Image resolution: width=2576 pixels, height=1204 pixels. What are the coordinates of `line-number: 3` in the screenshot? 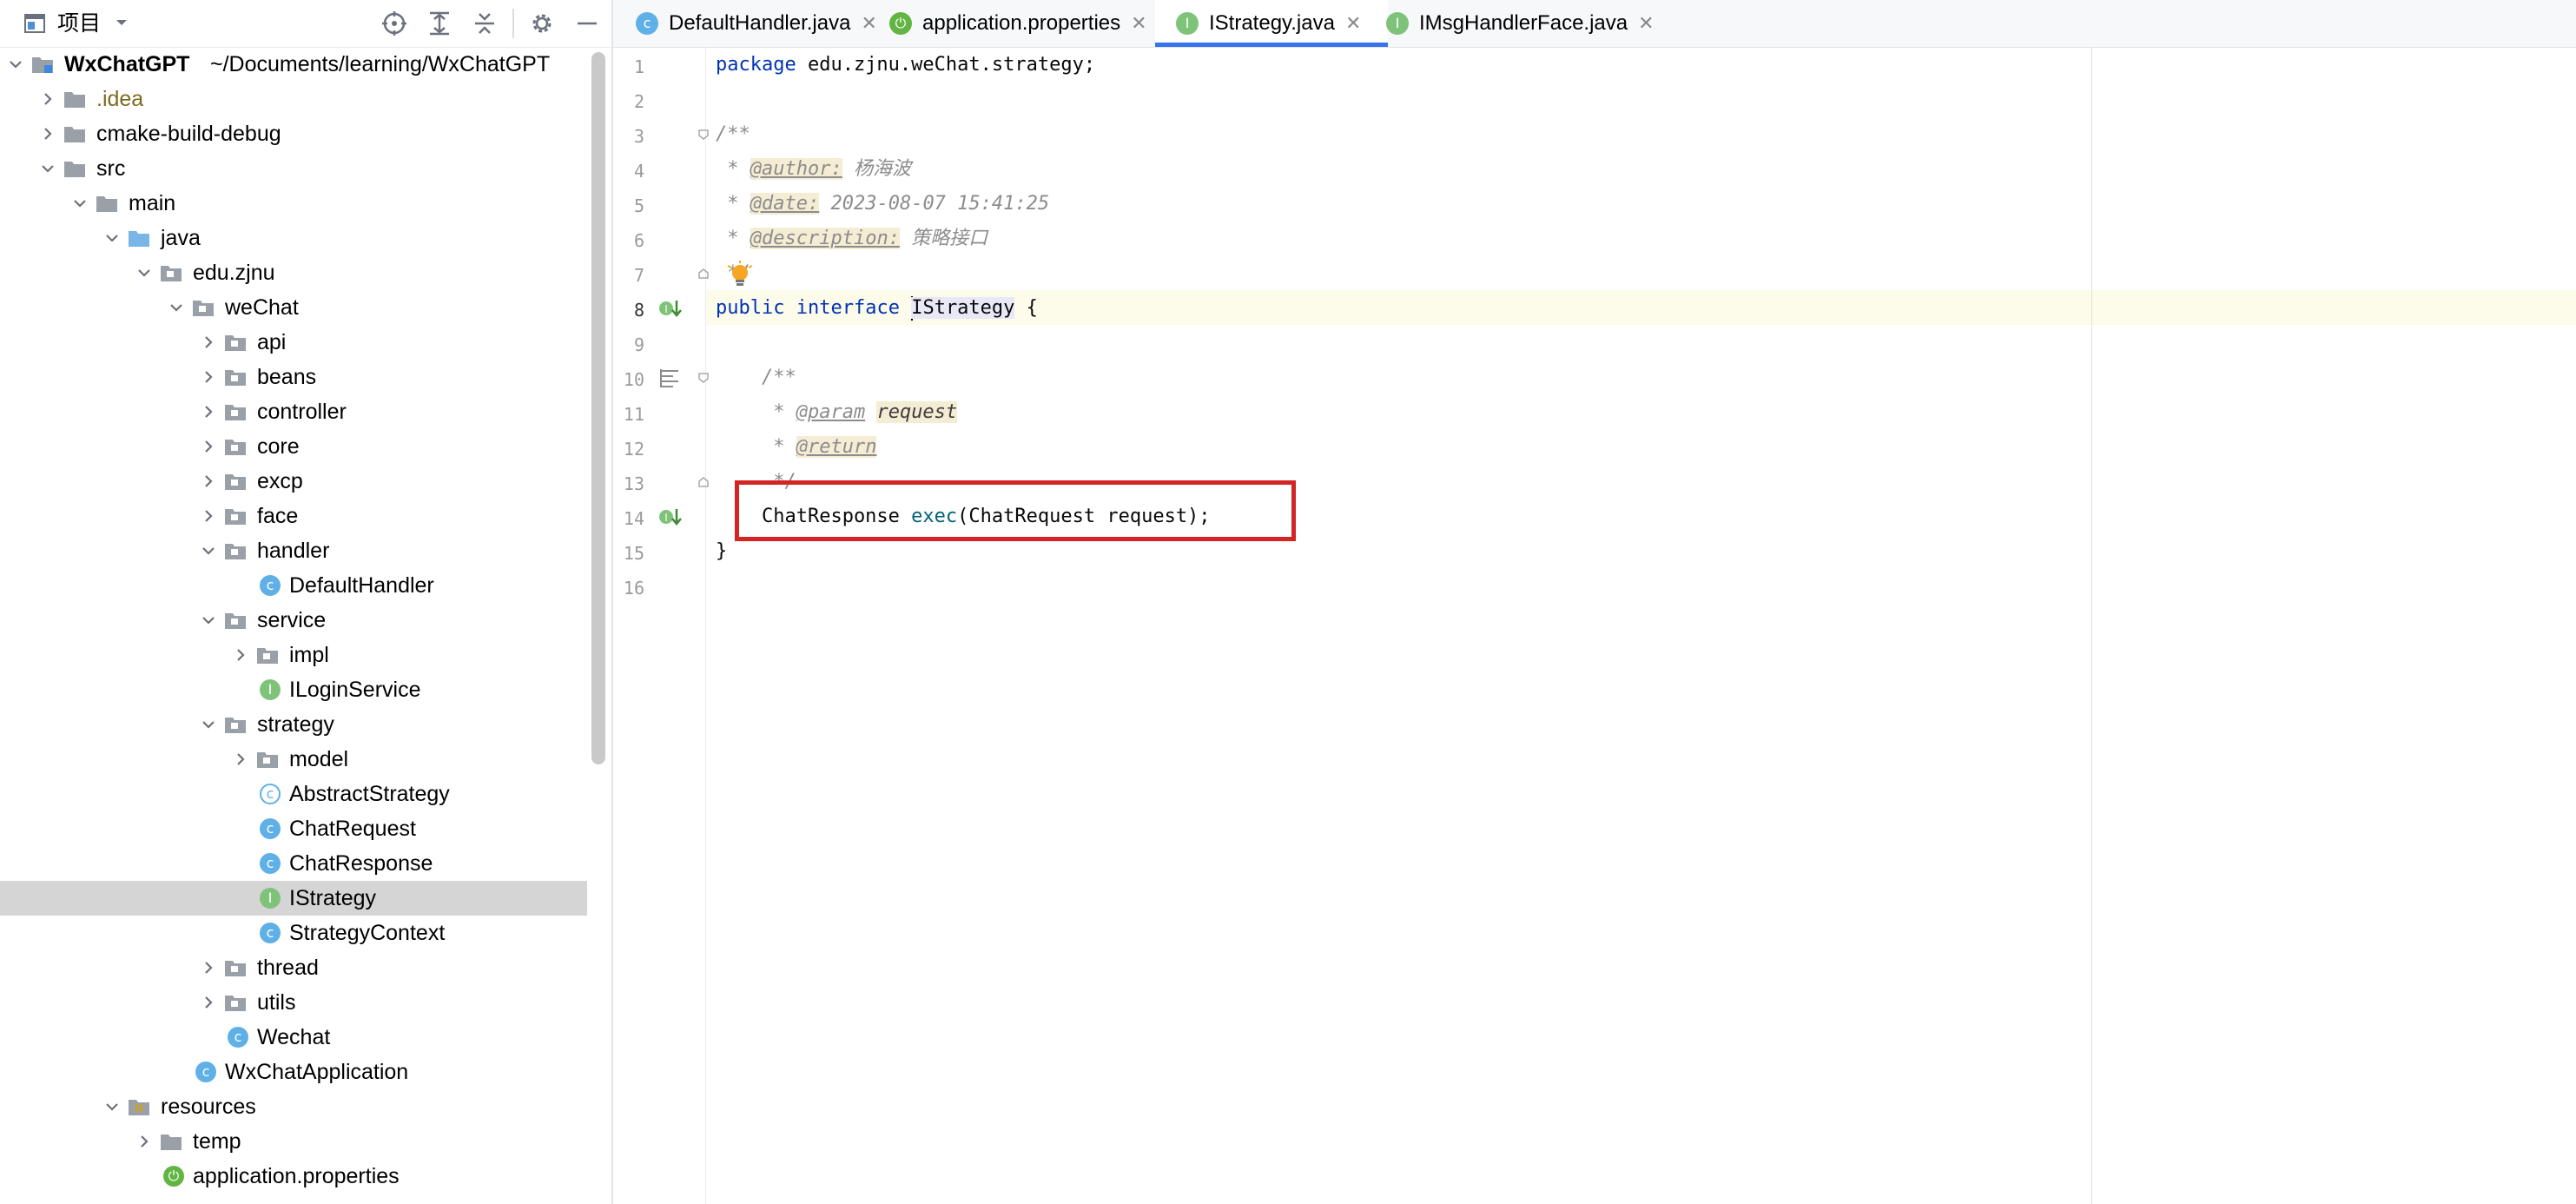 It's located at (628, 136).